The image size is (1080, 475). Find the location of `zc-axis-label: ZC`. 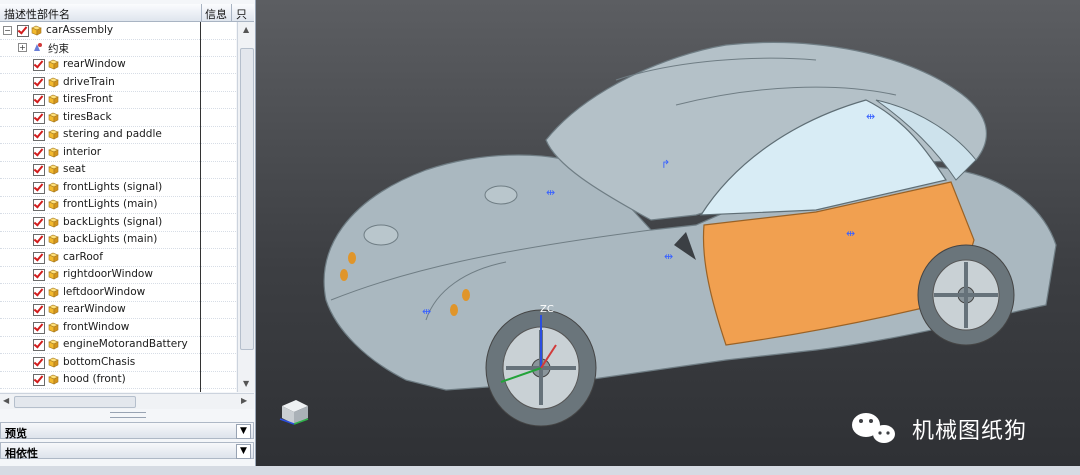

zc-axis-label: ZC is located at coordinates (547, 309).